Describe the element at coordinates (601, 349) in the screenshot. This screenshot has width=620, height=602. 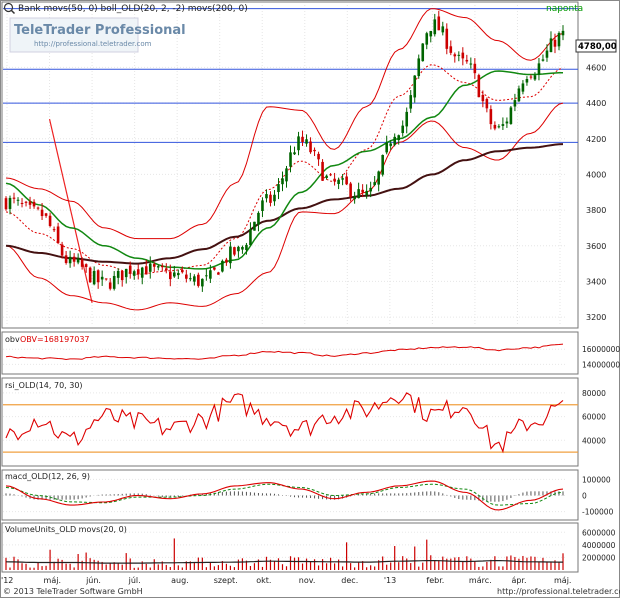
I see `panel-tick-label: 160000000` at that location.